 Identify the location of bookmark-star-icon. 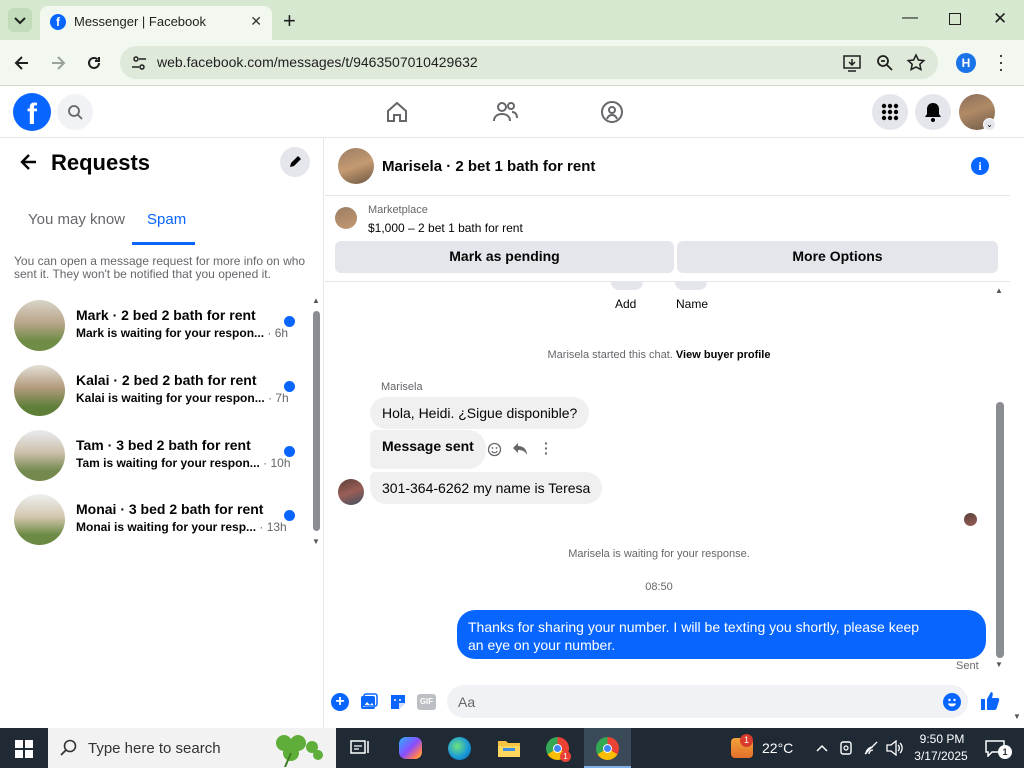
(916, 63).